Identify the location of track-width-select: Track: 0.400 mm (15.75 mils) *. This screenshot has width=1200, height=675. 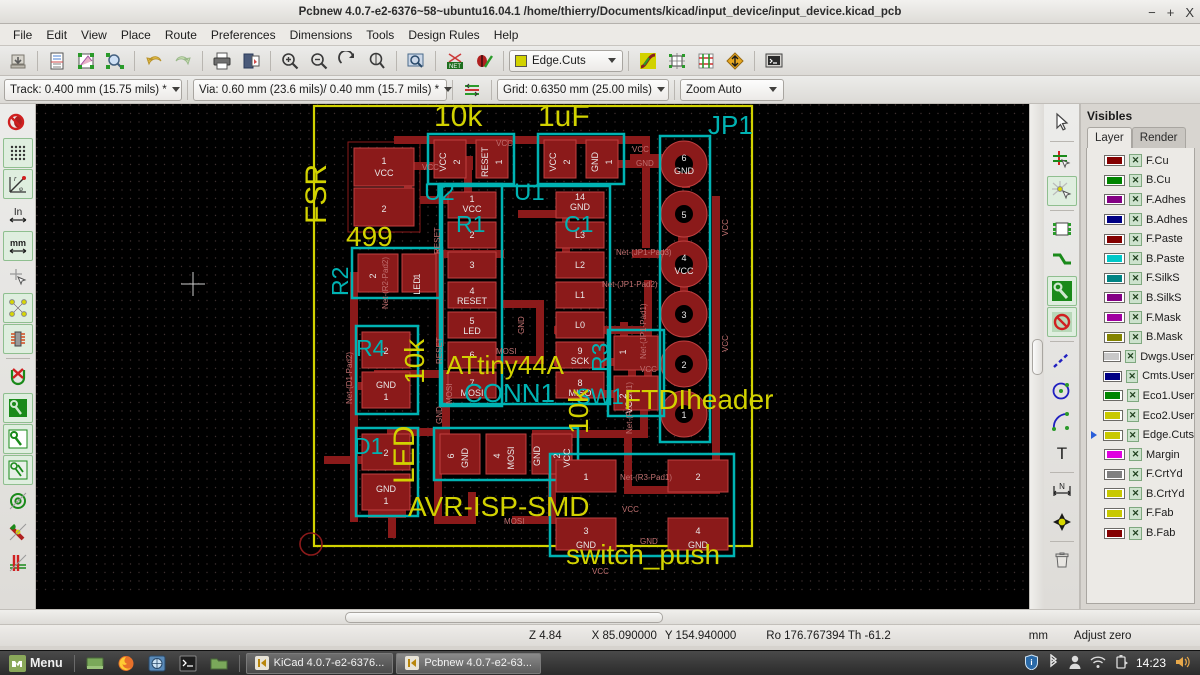
(93, 89).